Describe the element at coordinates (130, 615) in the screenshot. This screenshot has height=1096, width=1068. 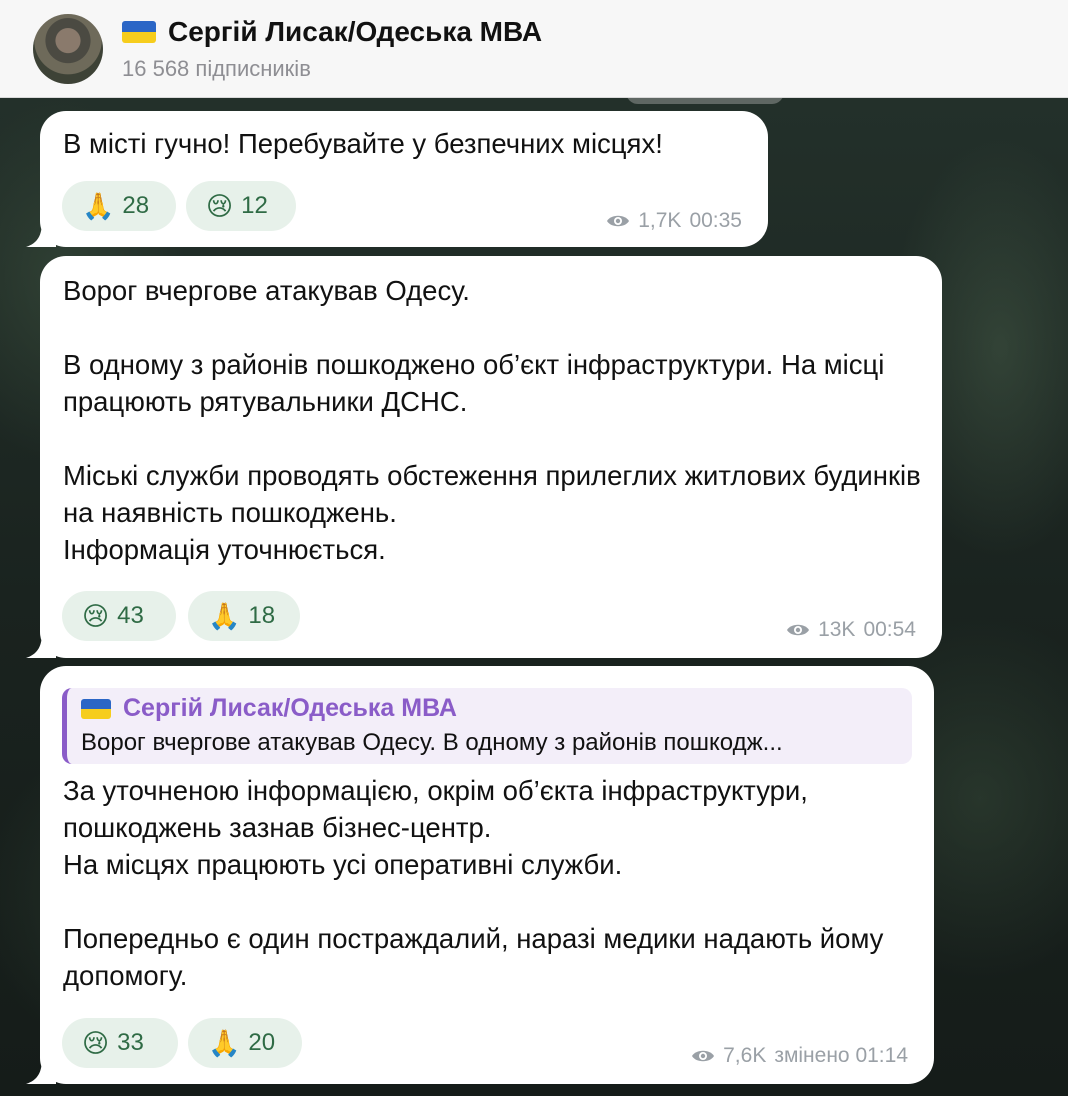
I see `reaction-count: 43` at that location.